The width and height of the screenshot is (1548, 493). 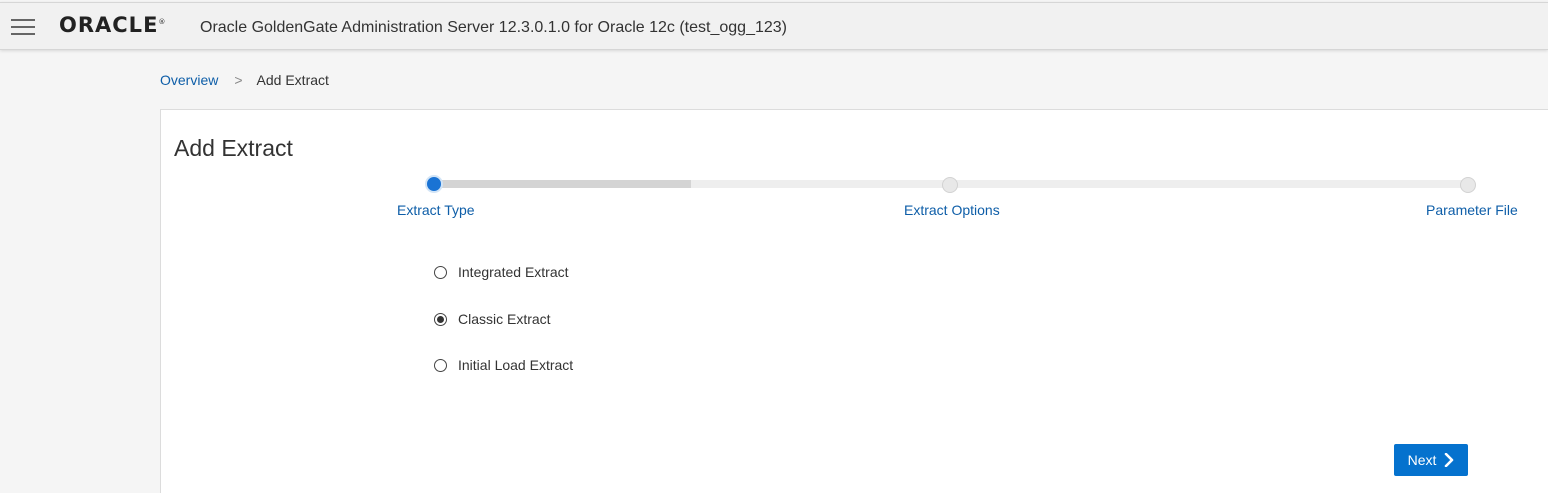 I want to click on integrated-extract-option: Integrated Extract, so click(x=501, y=272).